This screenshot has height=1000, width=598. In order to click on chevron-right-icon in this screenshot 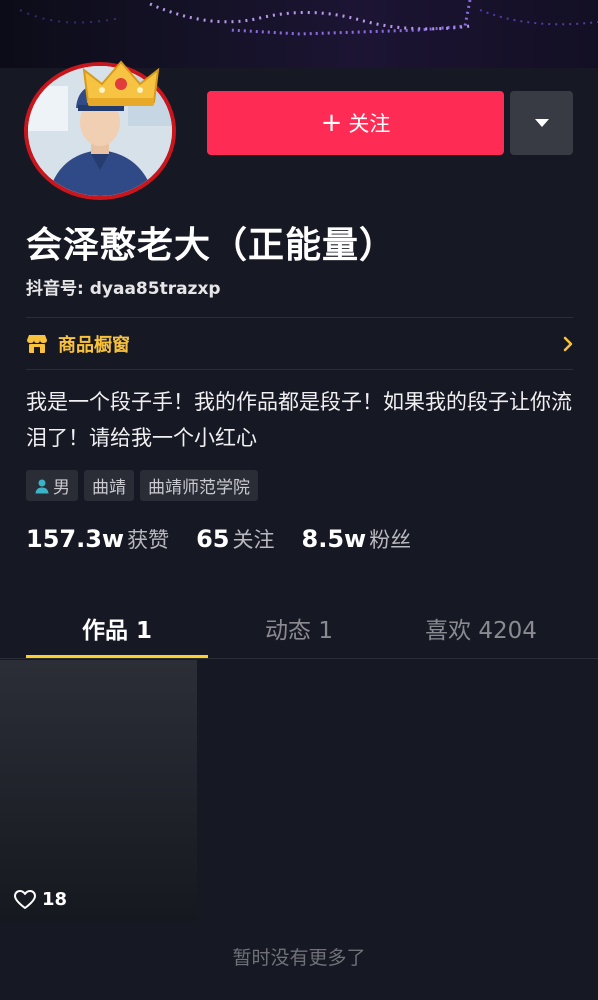, I will do `click(568, 344)`.